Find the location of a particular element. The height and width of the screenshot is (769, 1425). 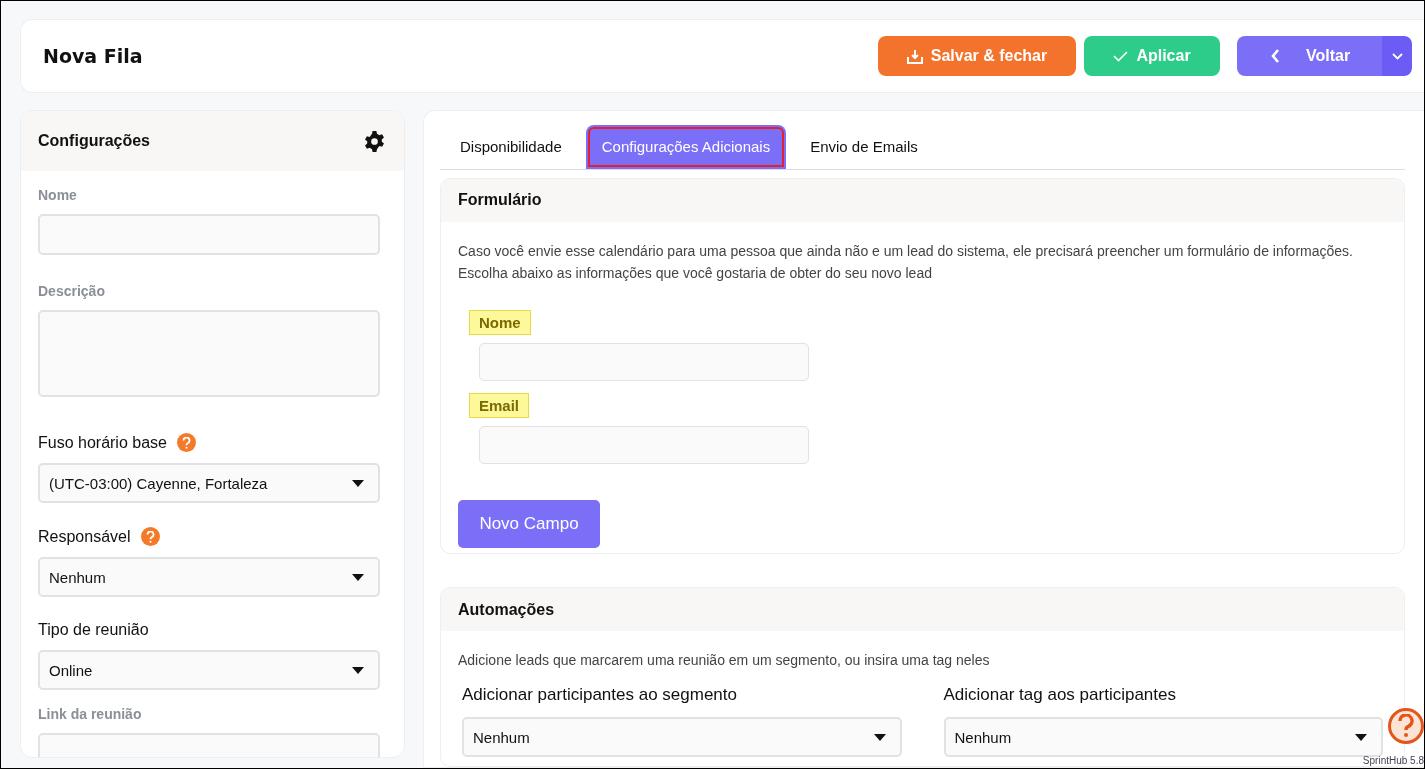

select-field: Online is located at coordinates (209, 670).